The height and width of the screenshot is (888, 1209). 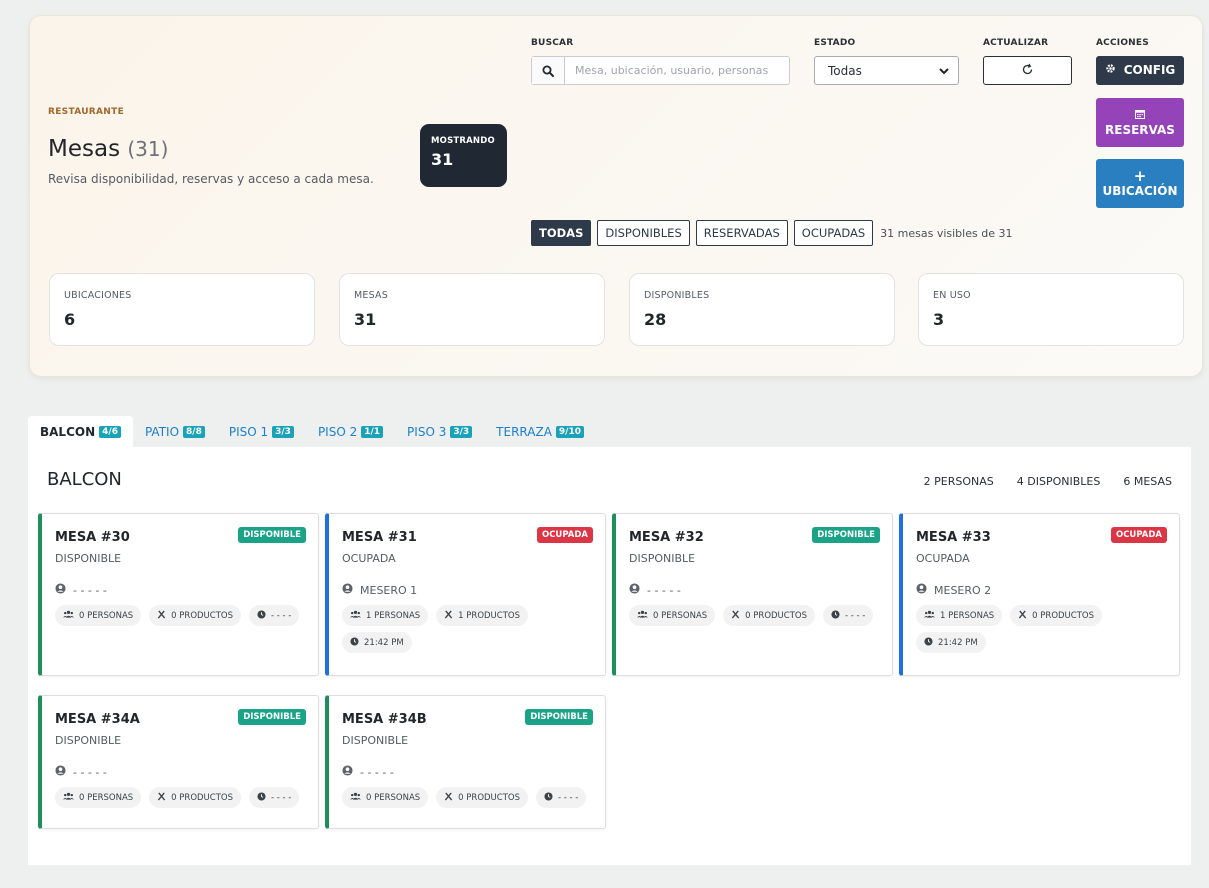 I want to click on stat-label: UBICACIONES, so click(x=98, y=295).